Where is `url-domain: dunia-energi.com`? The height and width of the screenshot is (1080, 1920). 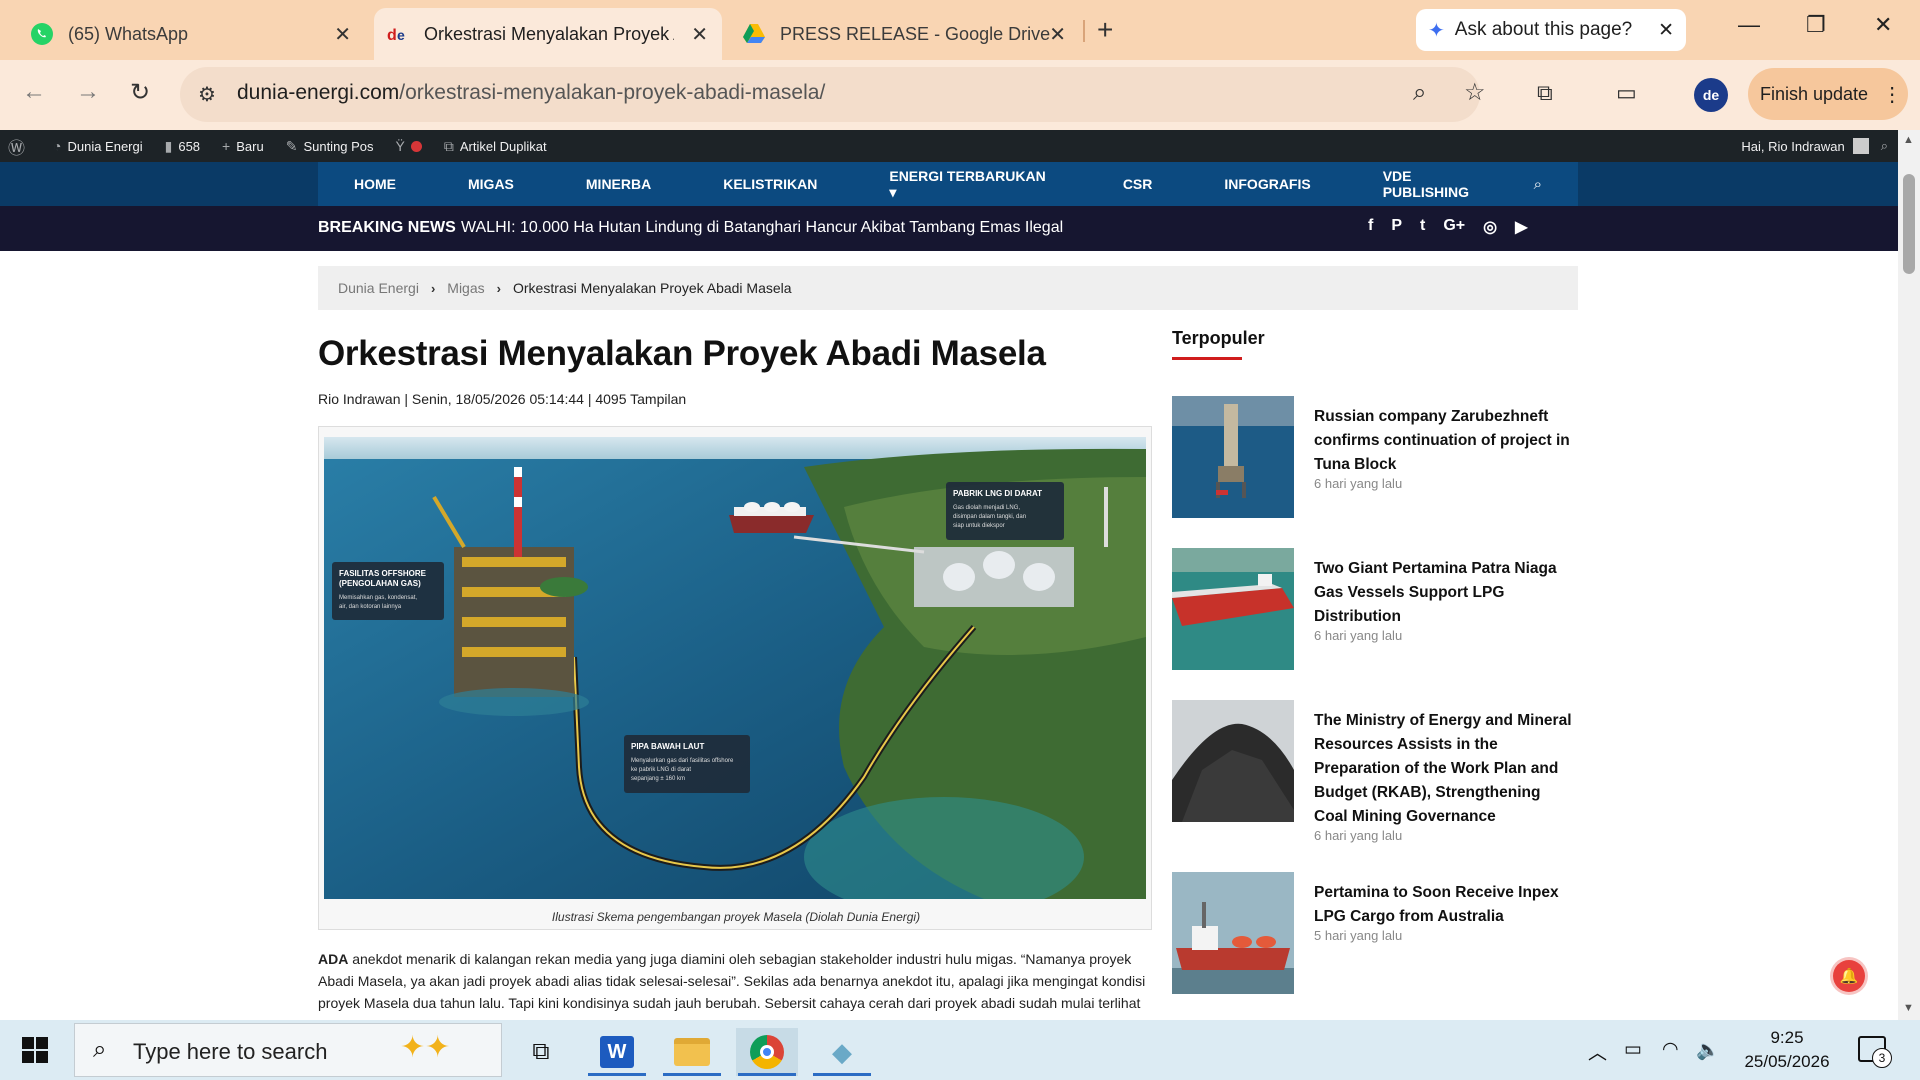 url-domain: dunia-energi.com is located at coordinates (318, 92).